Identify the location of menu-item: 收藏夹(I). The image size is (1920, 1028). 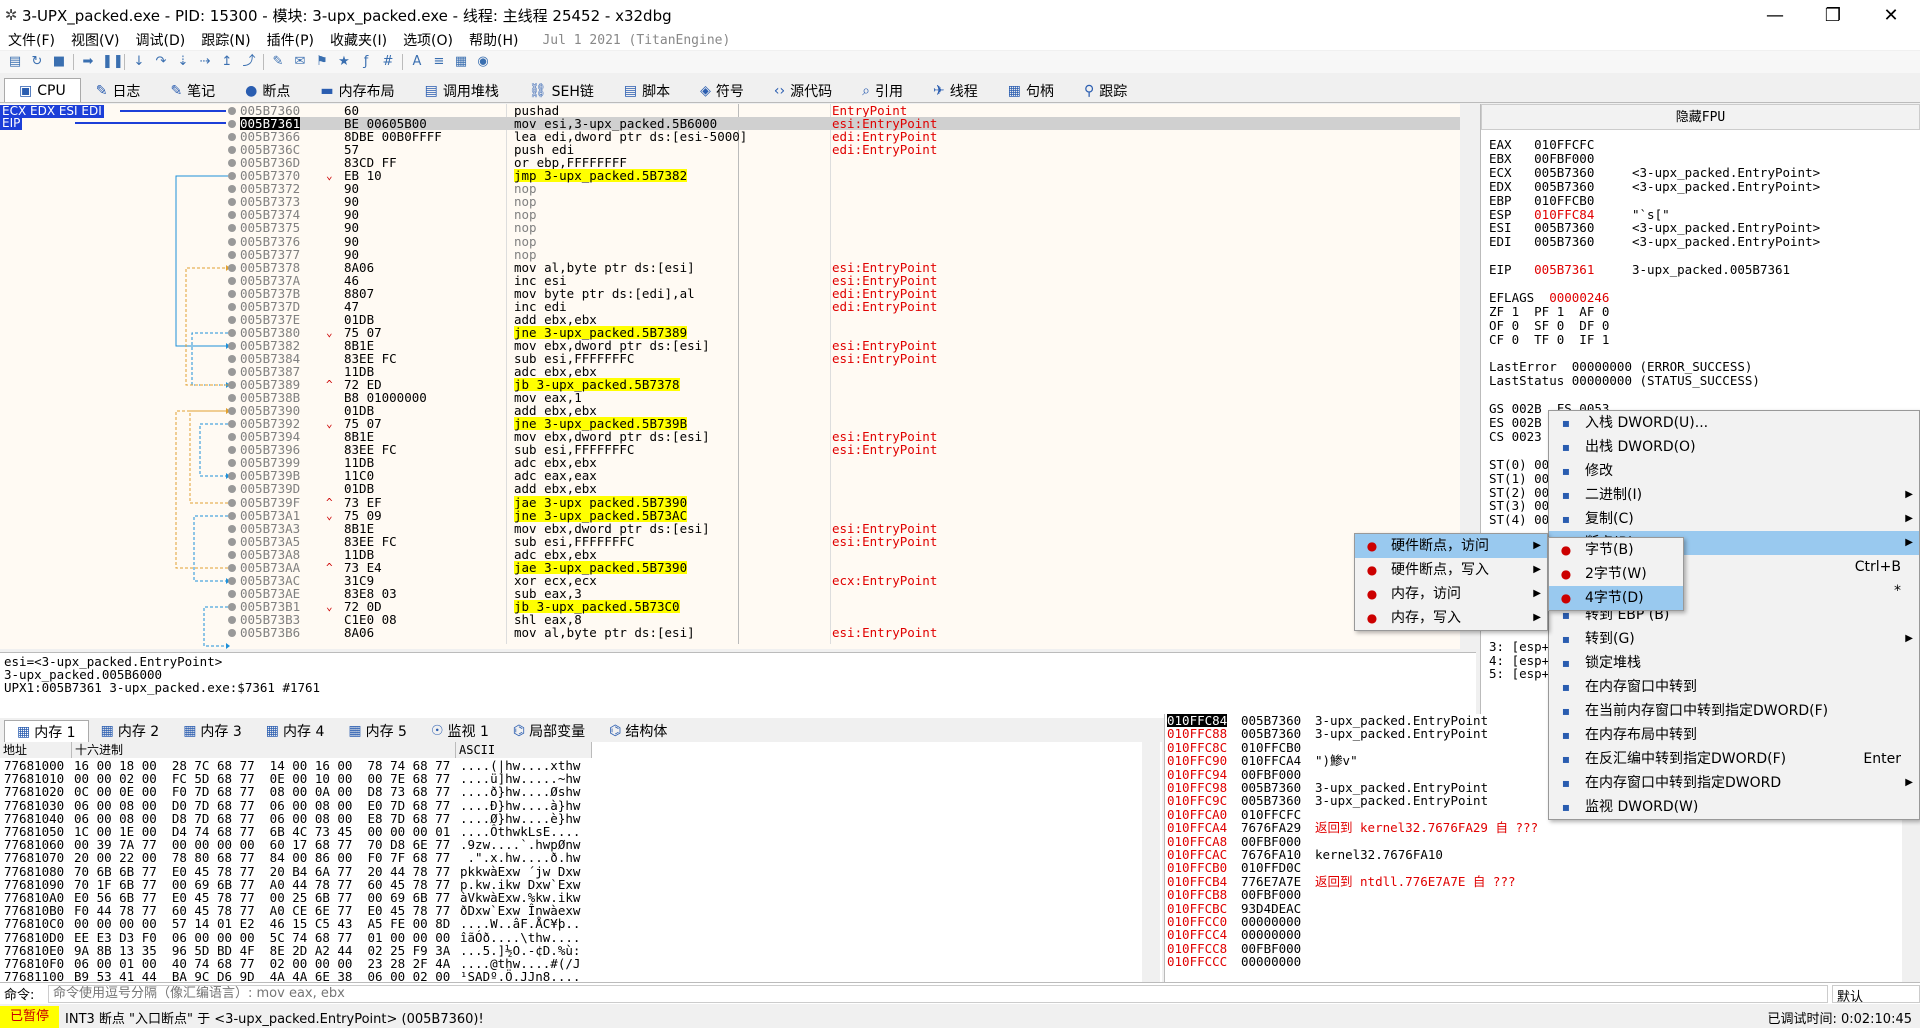
(358, 40).